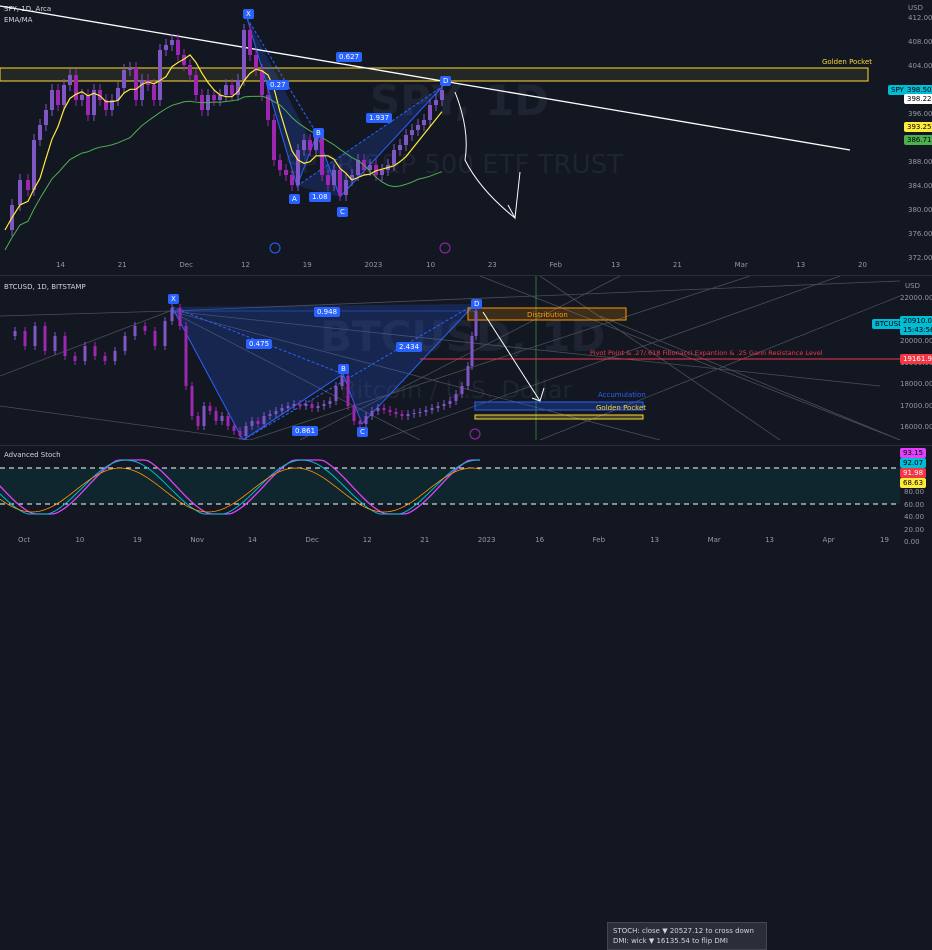  I want to click on stoch-date-tick-4: 14, so click(252, 540).